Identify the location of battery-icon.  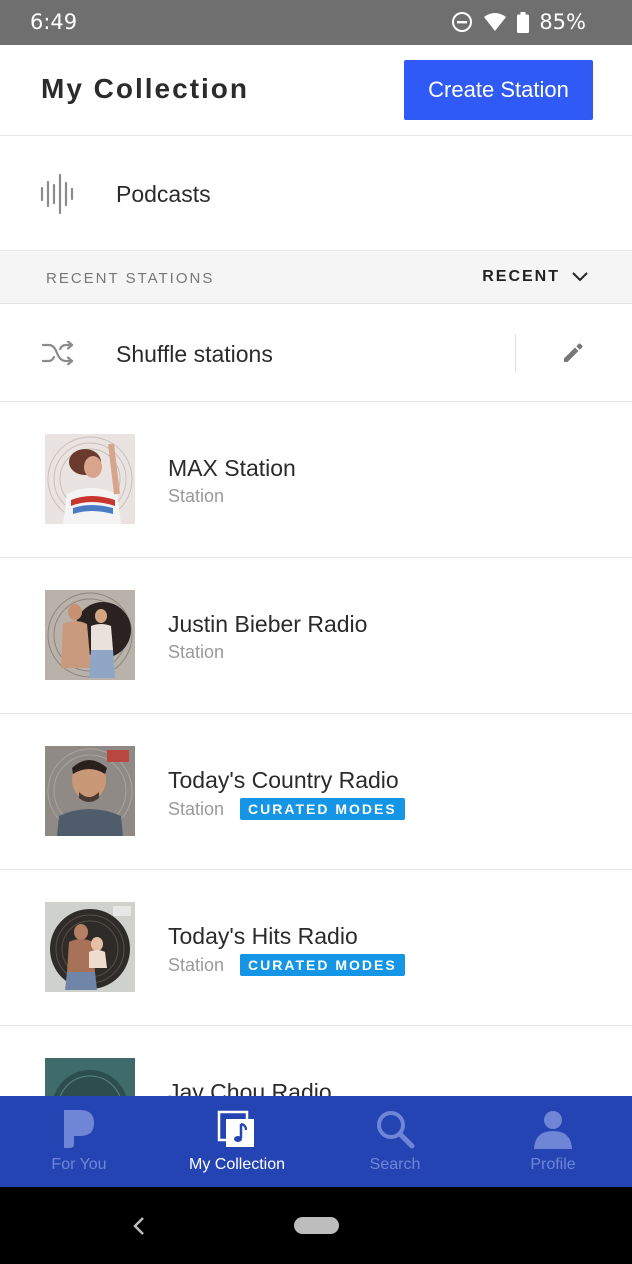
(523, 22).